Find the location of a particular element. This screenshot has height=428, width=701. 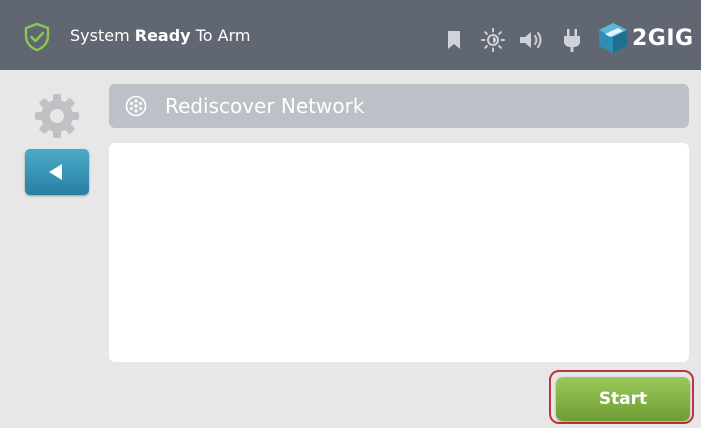

brand: 2GIG is located at coordinates (645, 38).